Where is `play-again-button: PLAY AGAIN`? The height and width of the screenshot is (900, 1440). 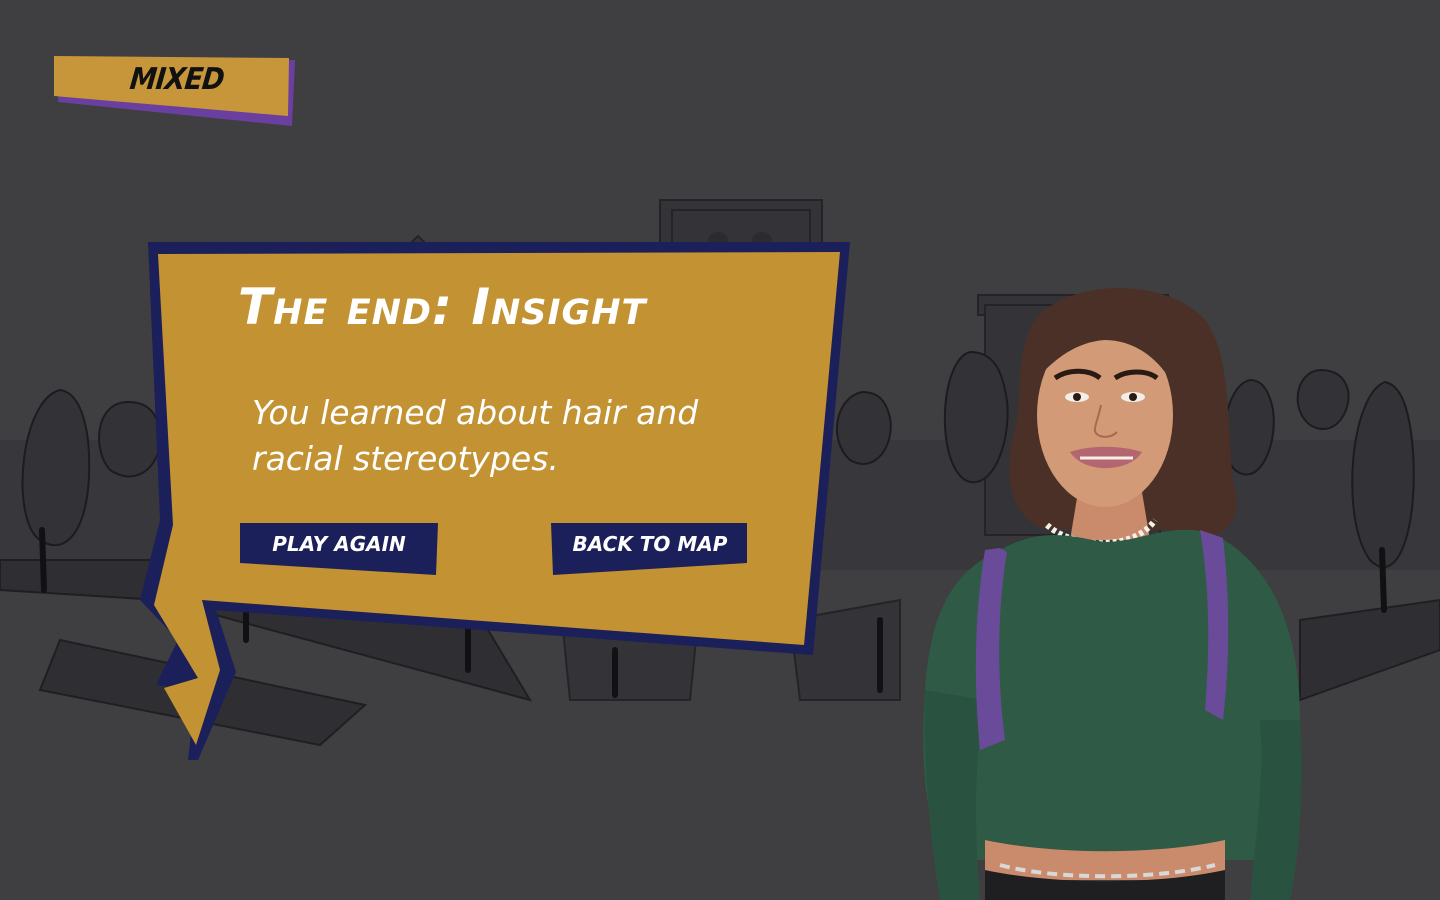
play-again-button: PLAY AGAIN is located at coordinates (339, 549).